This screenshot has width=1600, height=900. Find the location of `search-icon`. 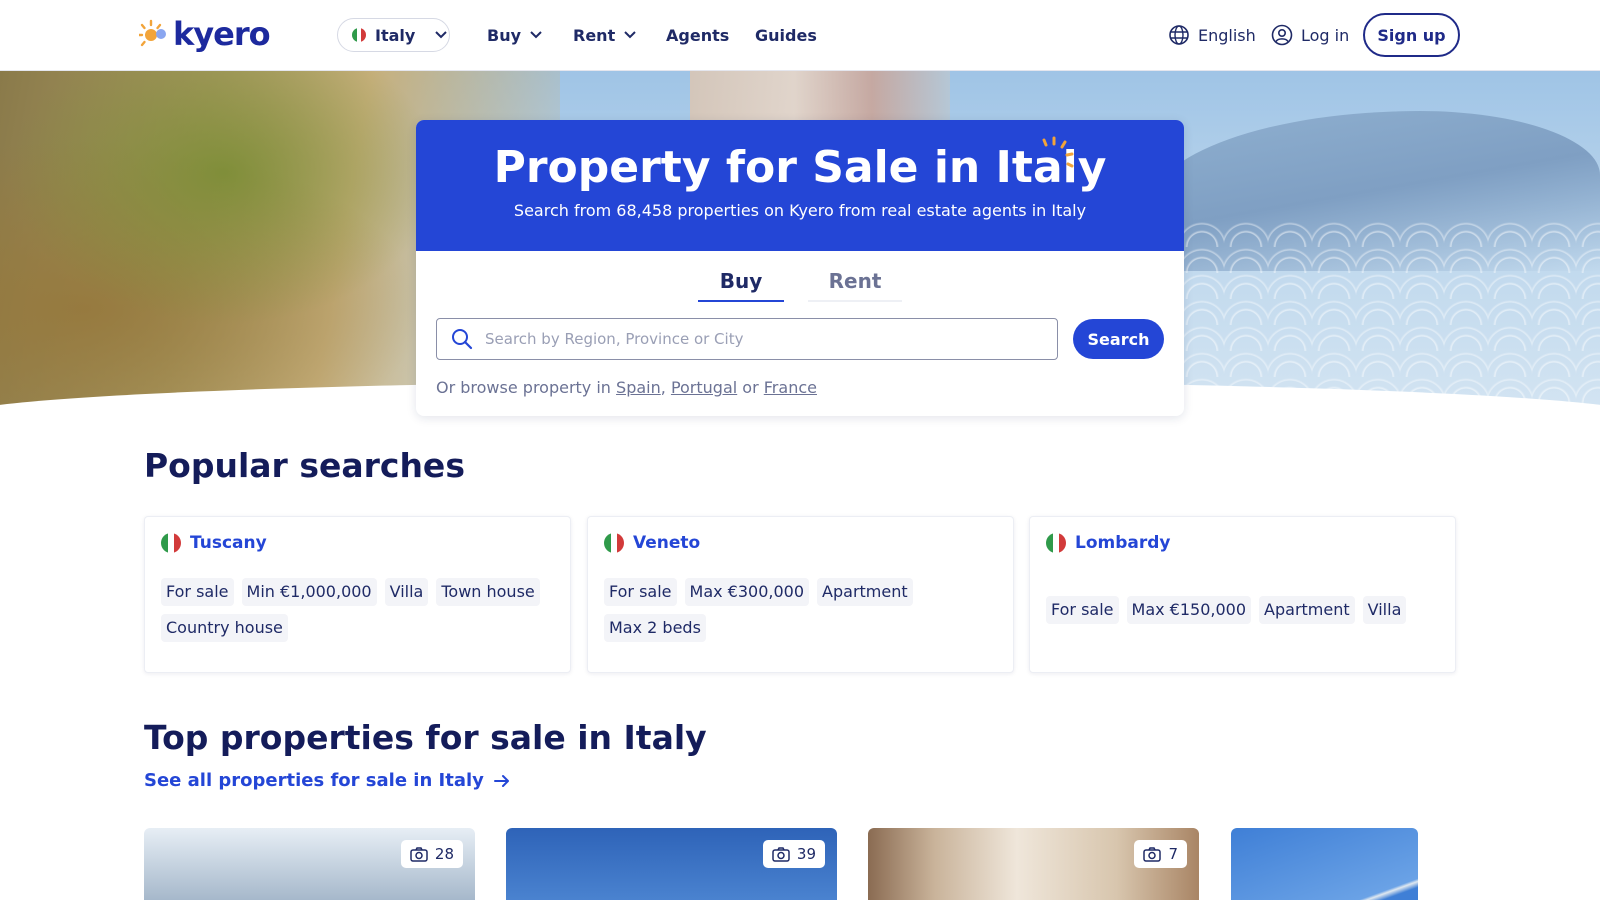

search-icon is located at coordinates (462, 339).